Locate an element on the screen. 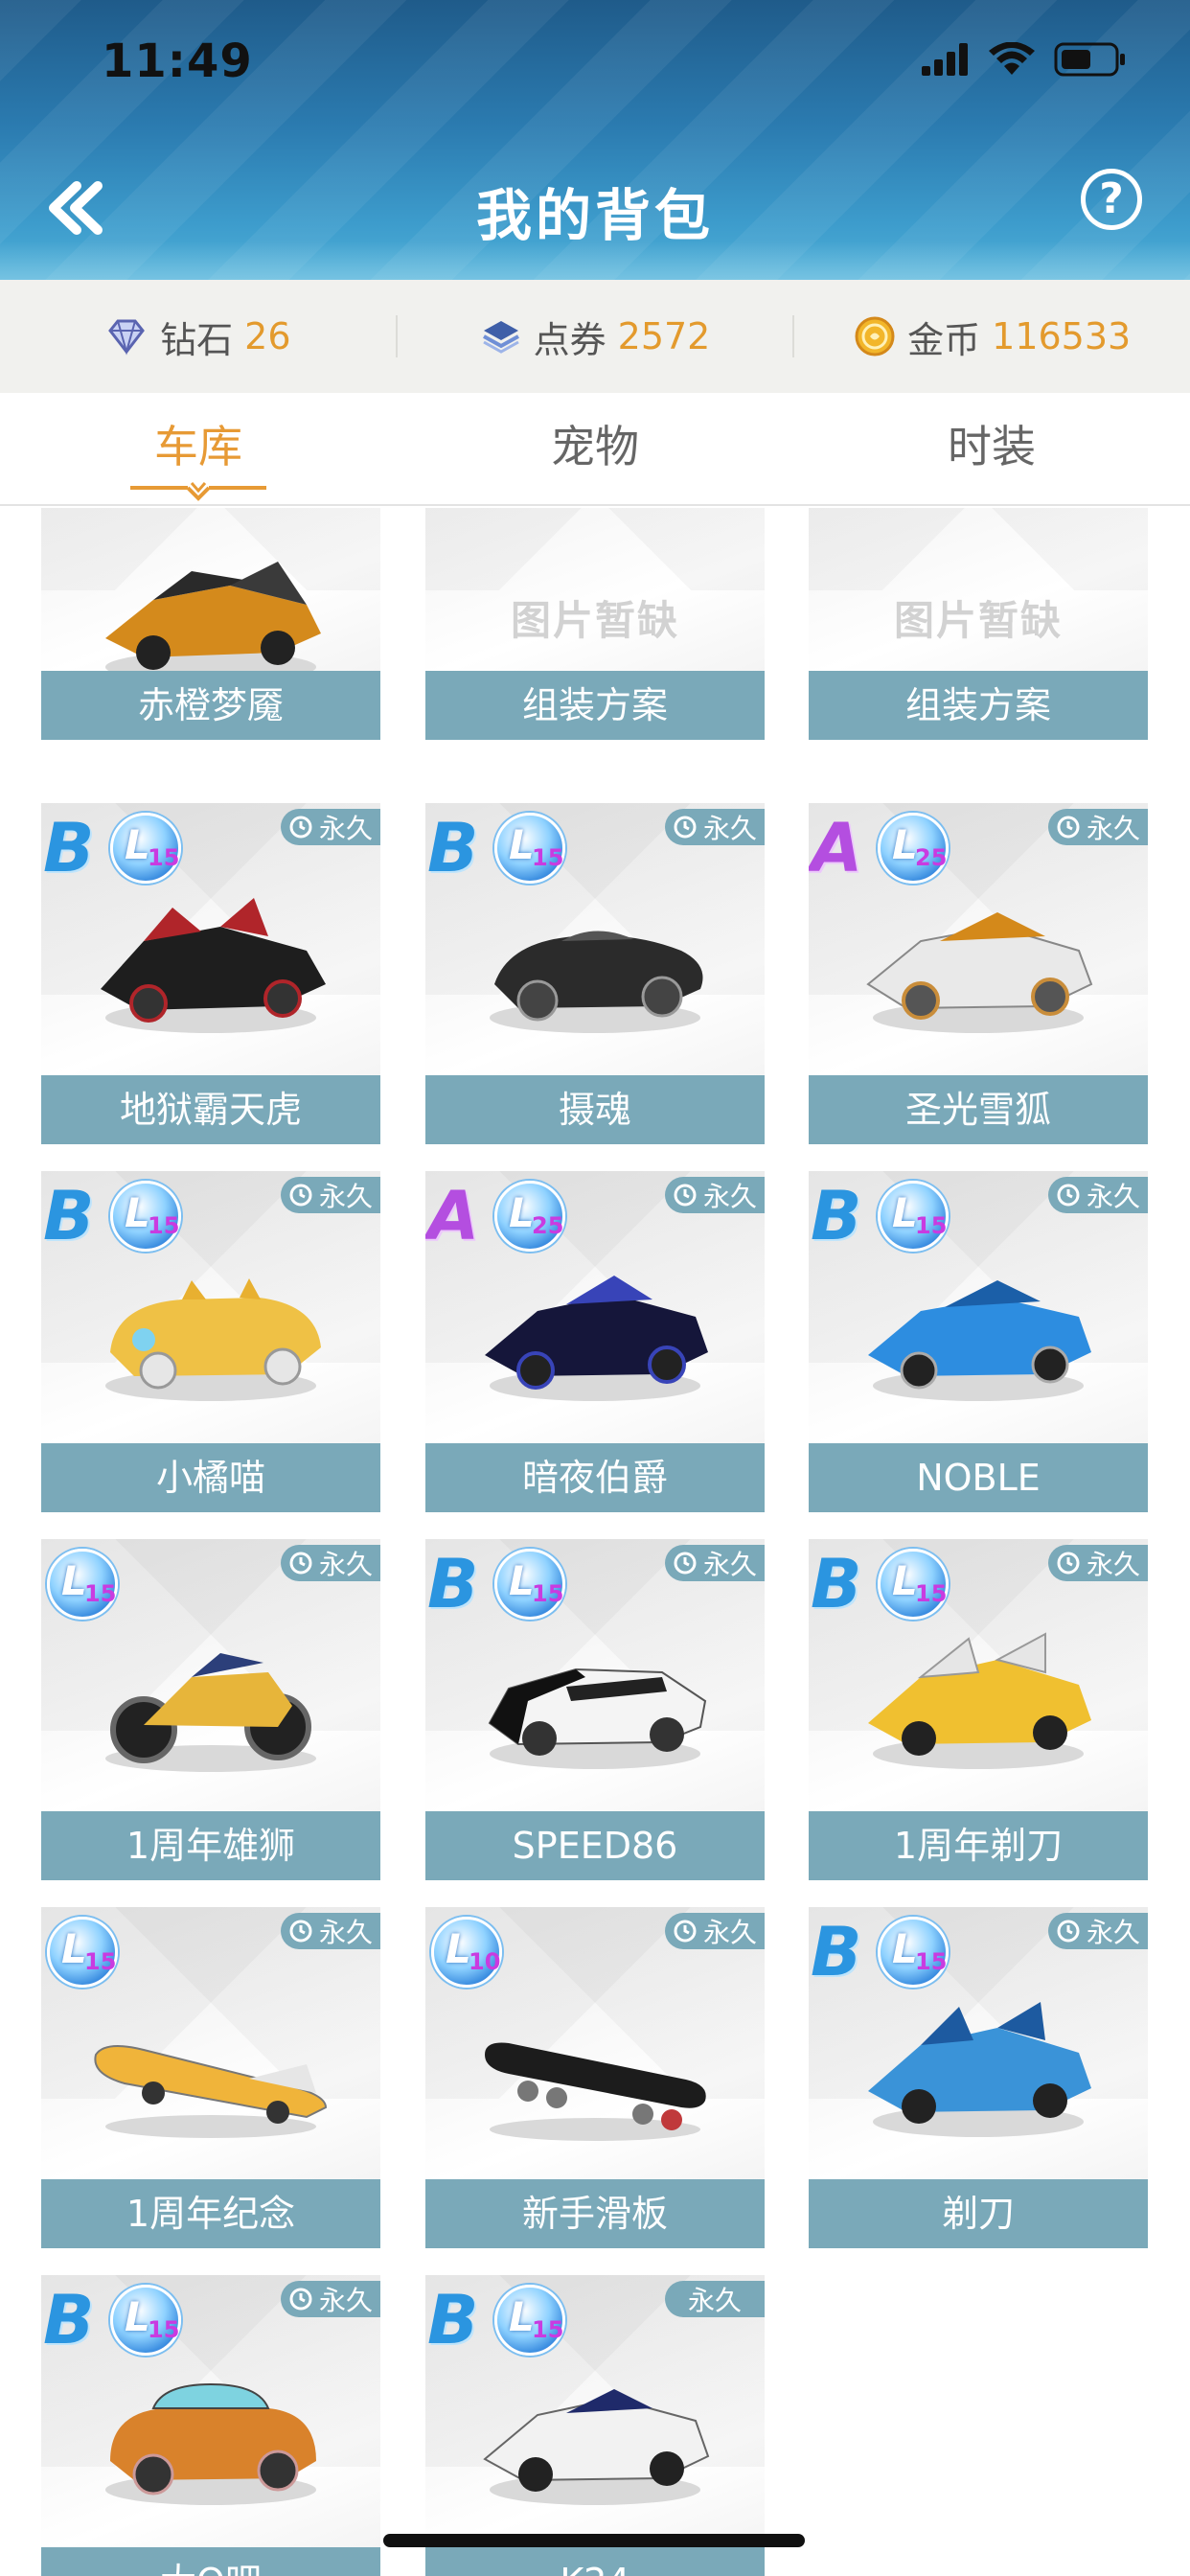  item-card: L 10 永久 新手滑板 is located at coordinates (595, 2077).